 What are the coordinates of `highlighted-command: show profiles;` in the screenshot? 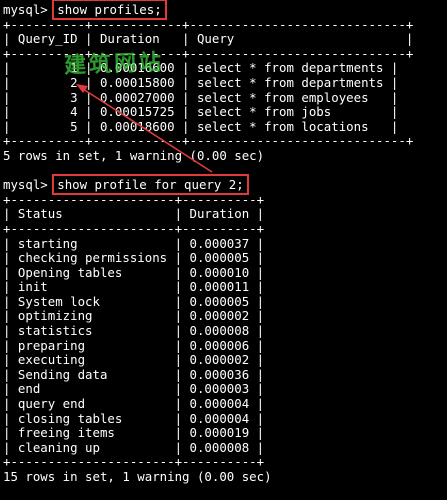 It's located at (109, 10).